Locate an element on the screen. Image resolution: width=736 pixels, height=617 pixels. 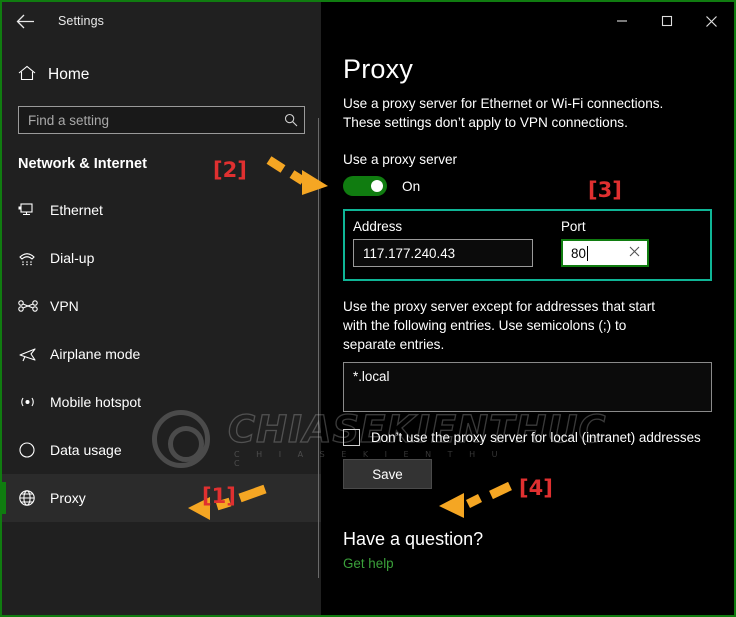
sidebar-item-proxy: Proxy is located at coordinates (161, 498).